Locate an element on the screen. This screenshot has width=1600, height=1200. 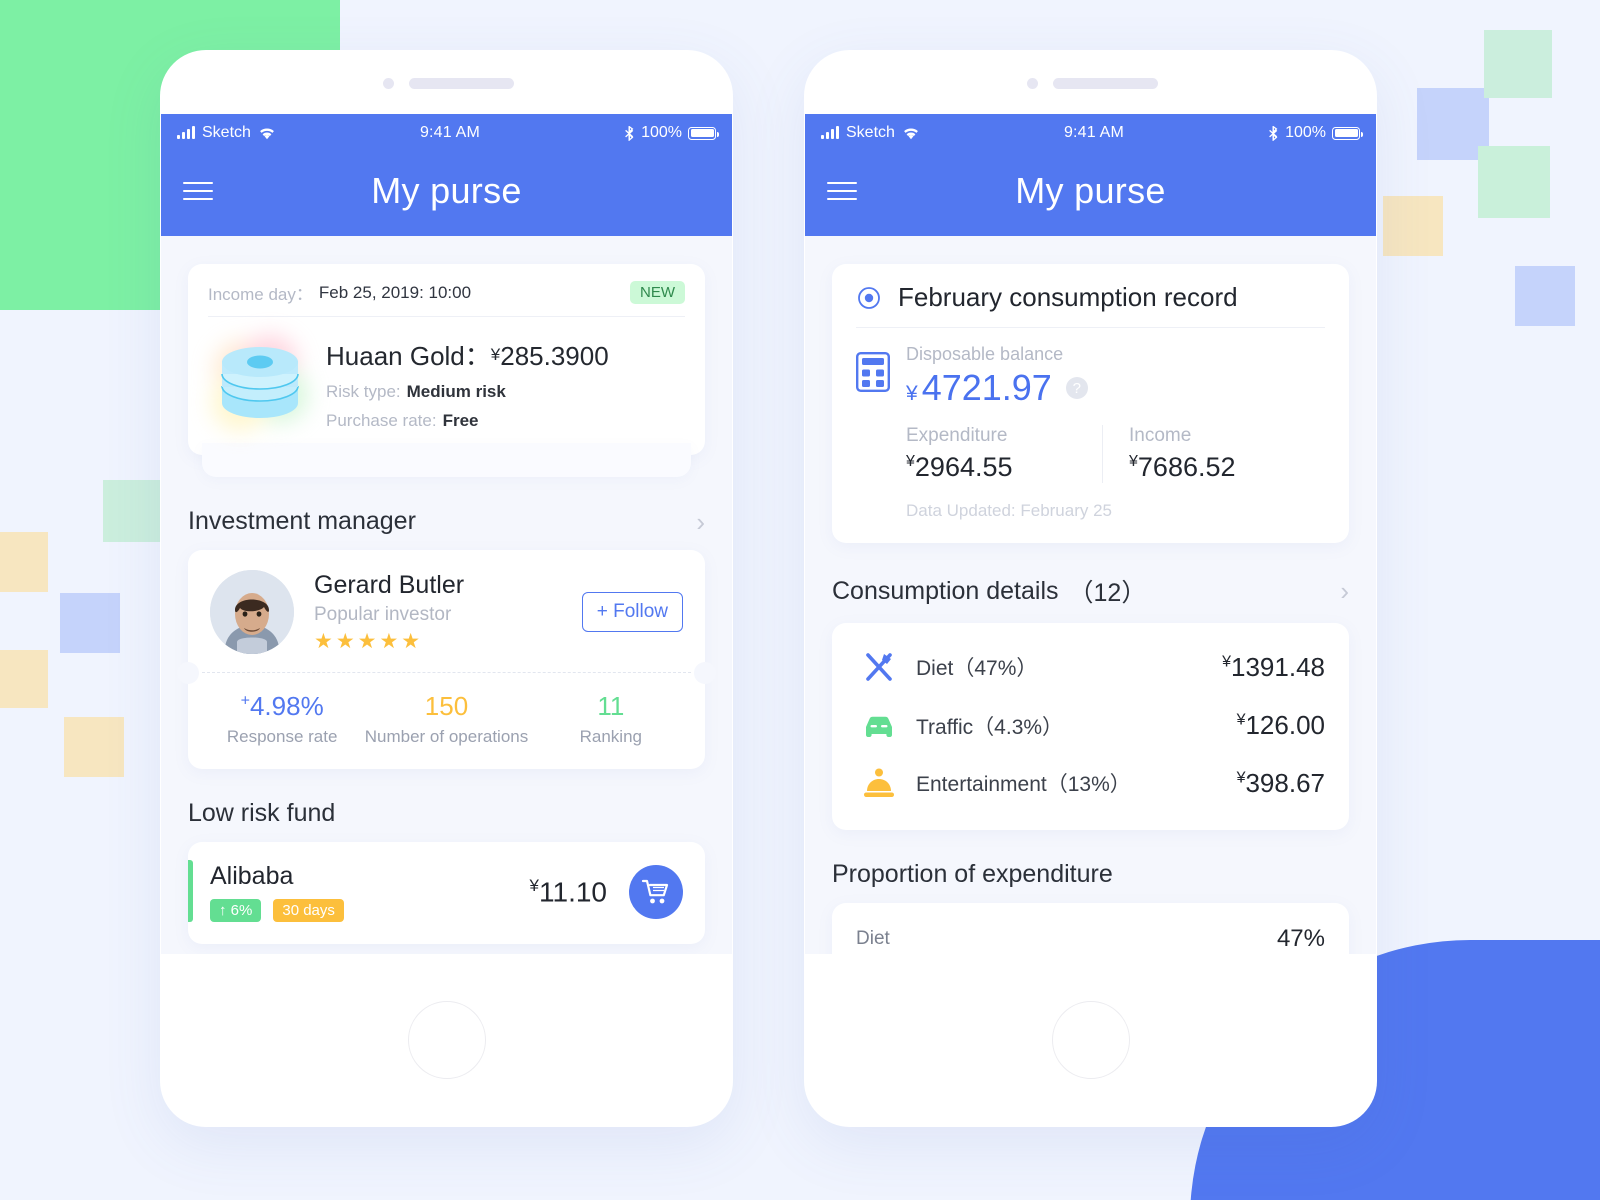
fund-price: ¥11.10 is located at coordinates (568, 892).